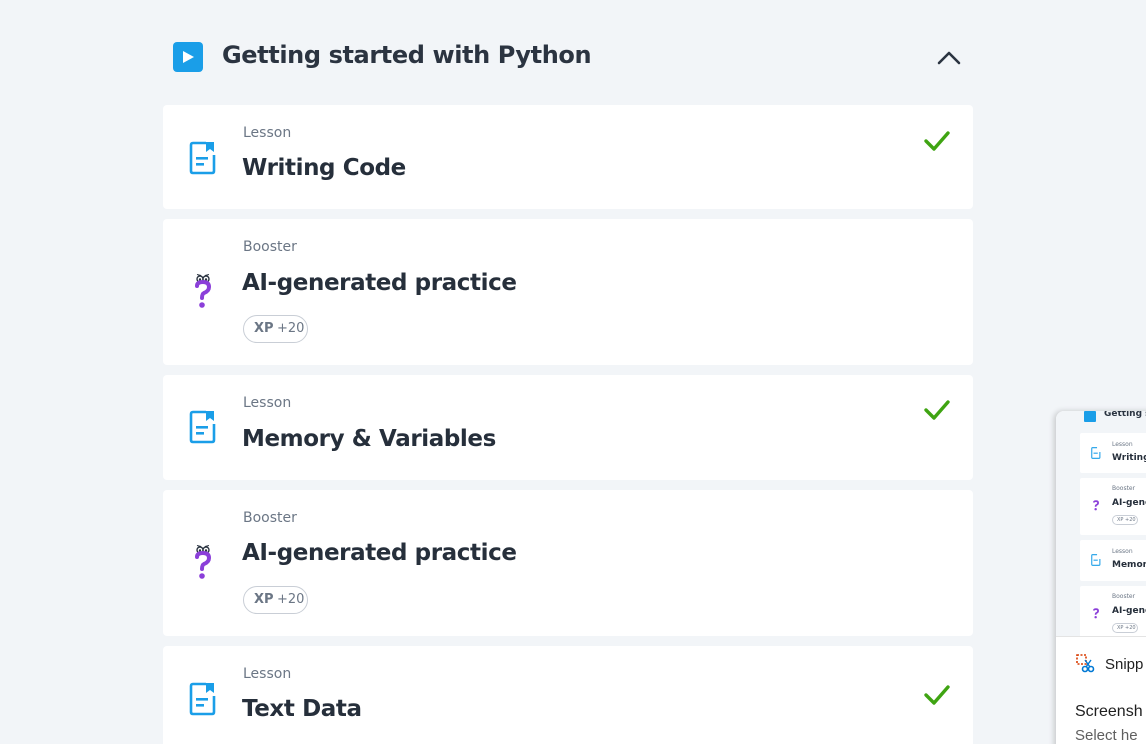 Image resolution: width=1146 pixels, height=744 pixels. What do you see at coordinates (302, 709) in the screenshot?
I see `item-title: Text Data` at bounding box center [302, 709].